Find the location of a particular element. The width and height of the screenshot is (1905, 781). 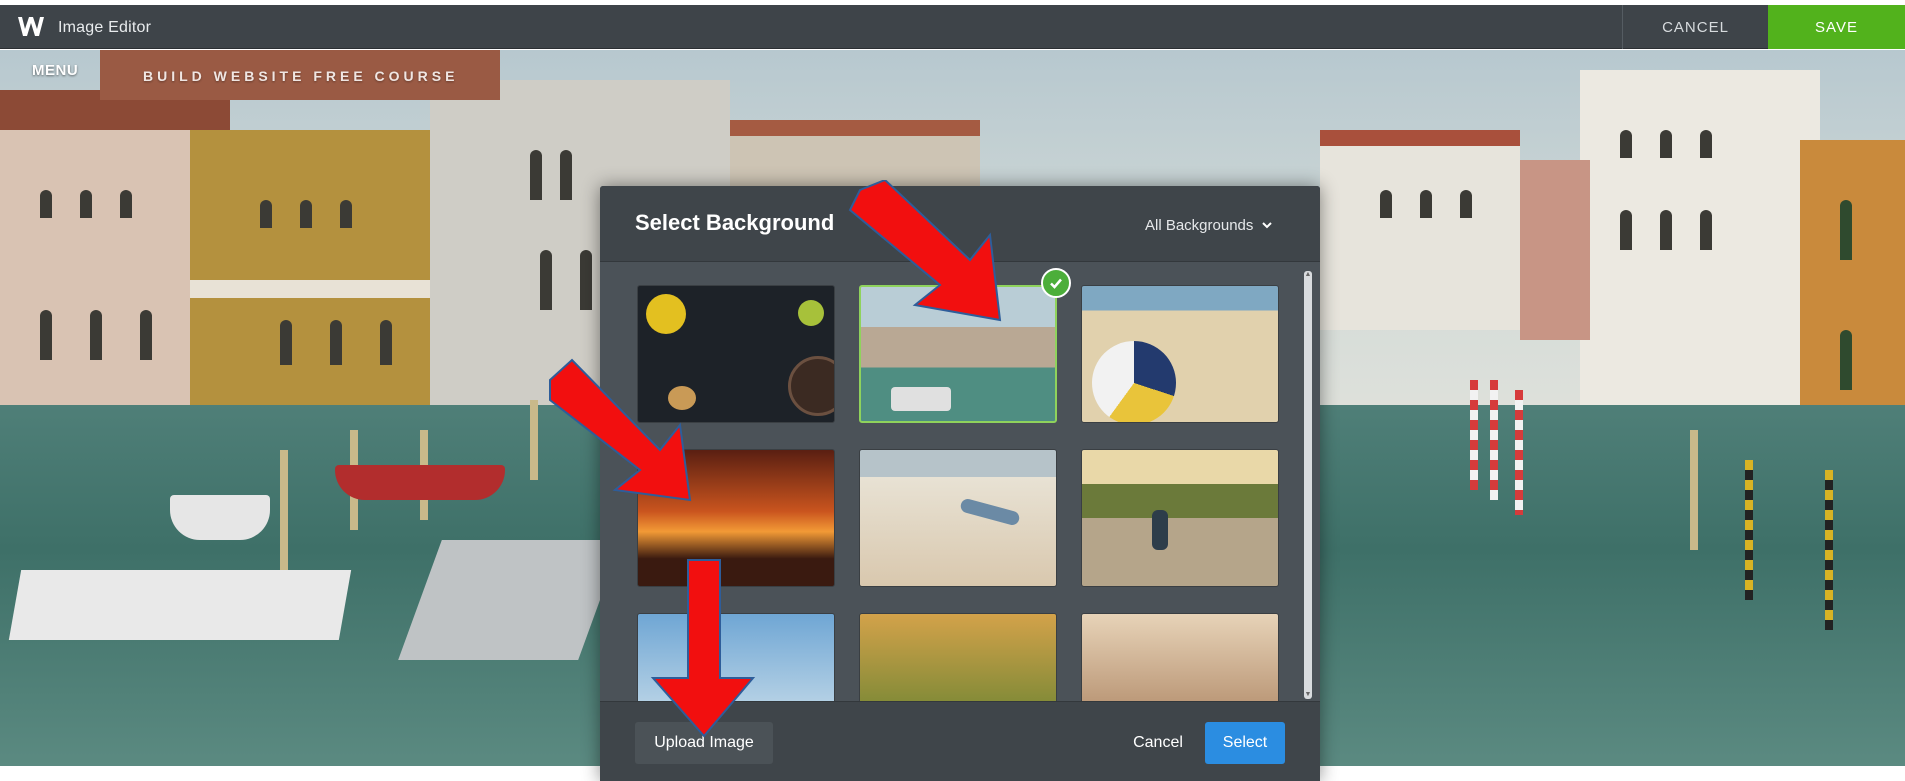

volleyball-shape is located at coordinates (1134, 381).